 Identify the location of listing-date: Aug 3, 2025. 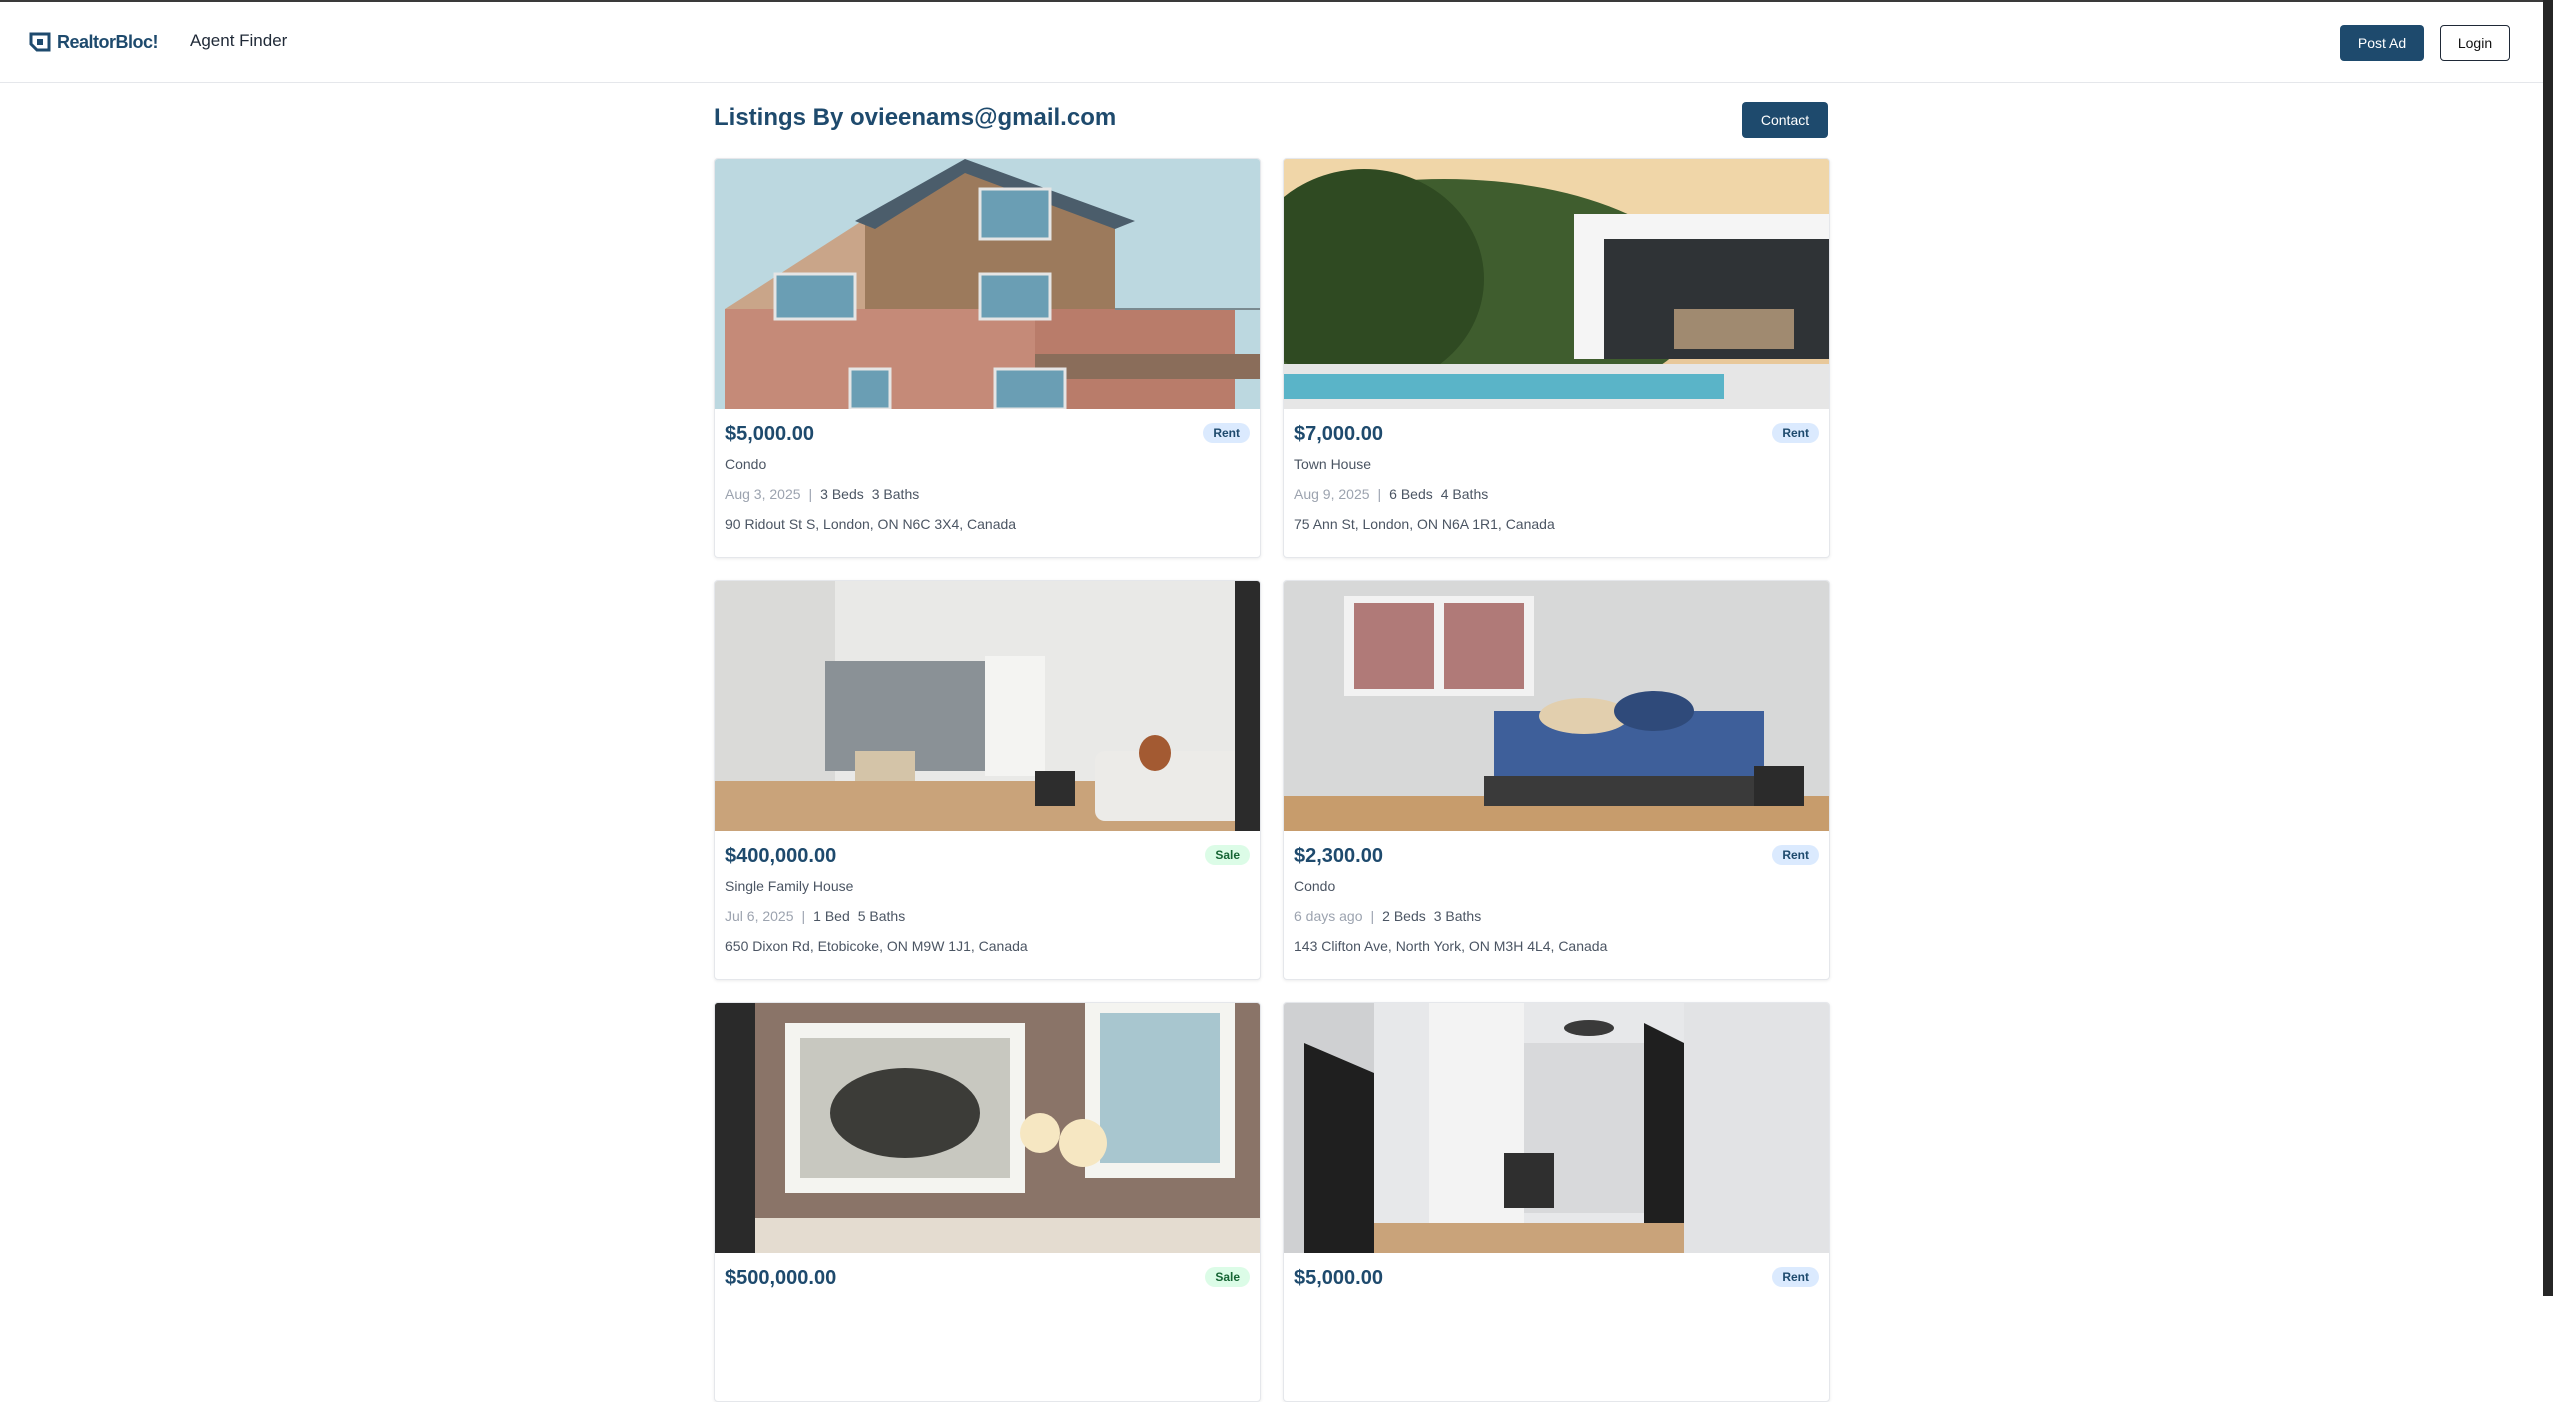
(763, 494).